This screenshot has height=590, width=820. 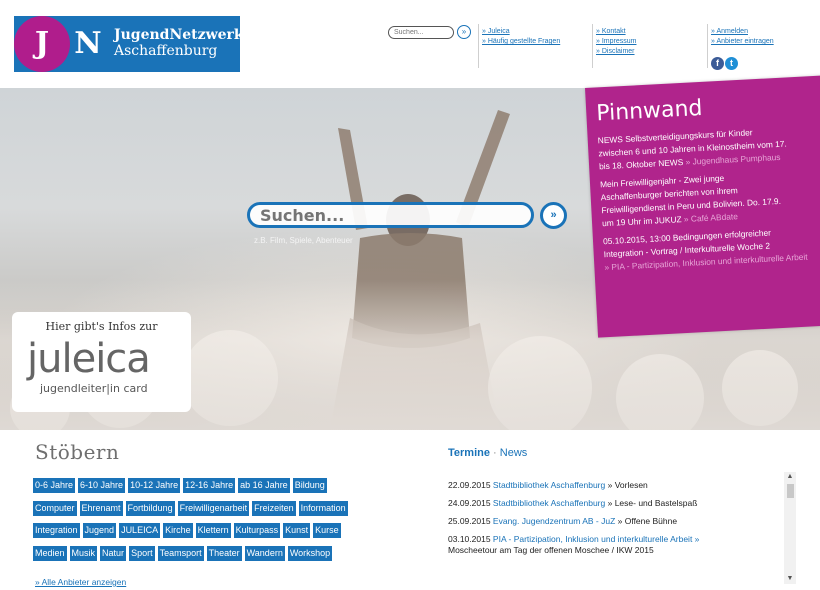 I want to click on tag: Fortbildung, so click(x=150, y=508).